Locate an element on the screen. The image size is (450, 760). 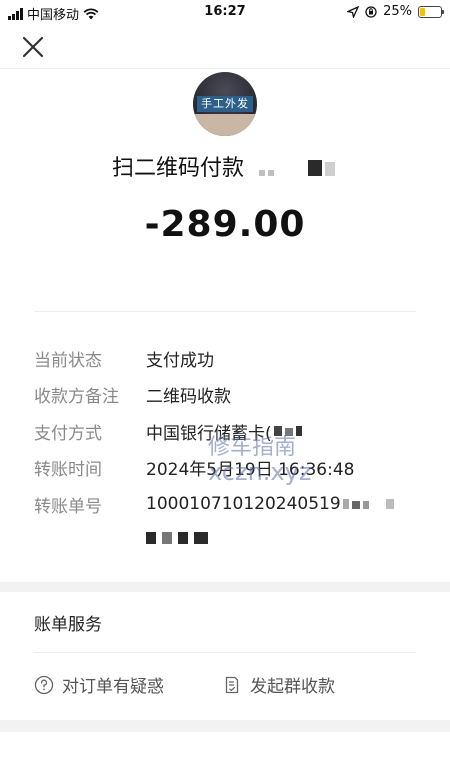
status-right: 25% is located at coordinates (395, 11).